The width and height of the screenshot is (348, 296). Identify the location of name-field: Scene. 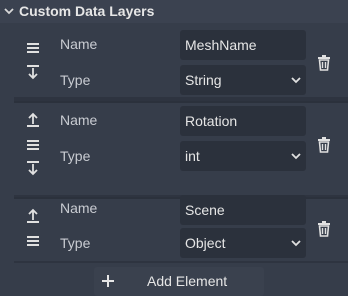
(243, 210).